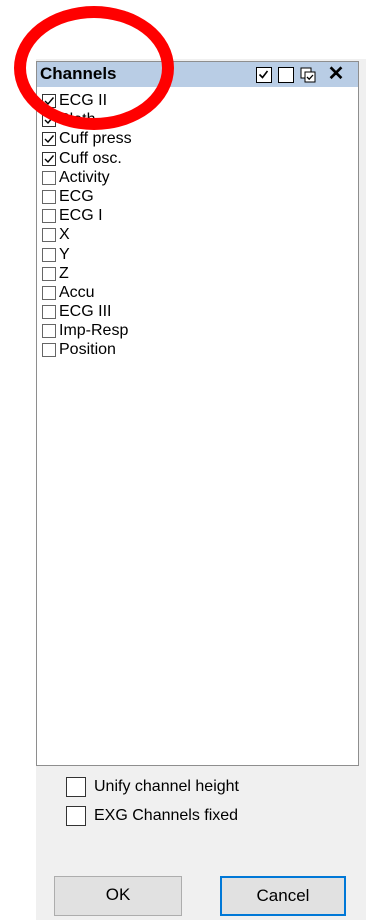 This screenshot has width=366, height=920. Describe the element at coordinates (166, 815) in the screenshot. I see `exg-channels-fixed-label: EXG Channels fixed` at that location.